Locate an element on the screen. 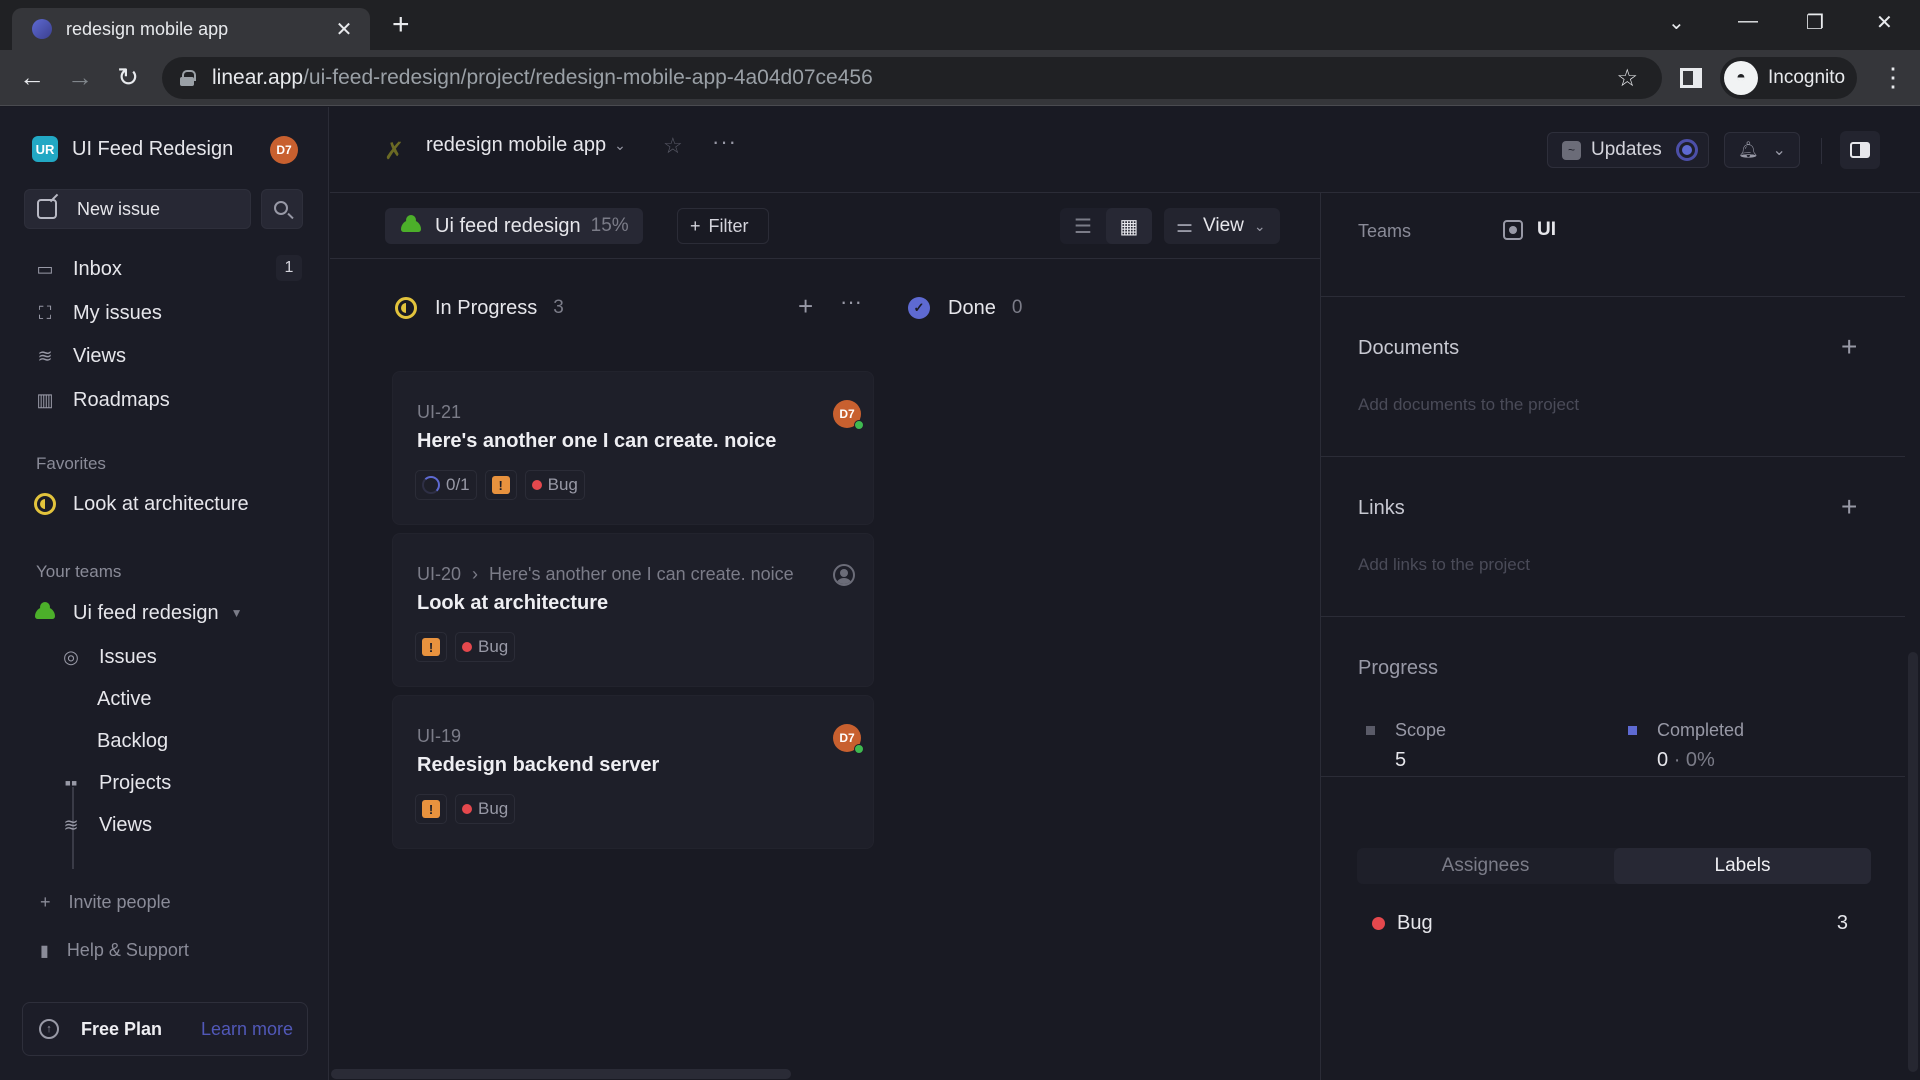  more-options-icon: ··· is located at coordinates (724, 142).